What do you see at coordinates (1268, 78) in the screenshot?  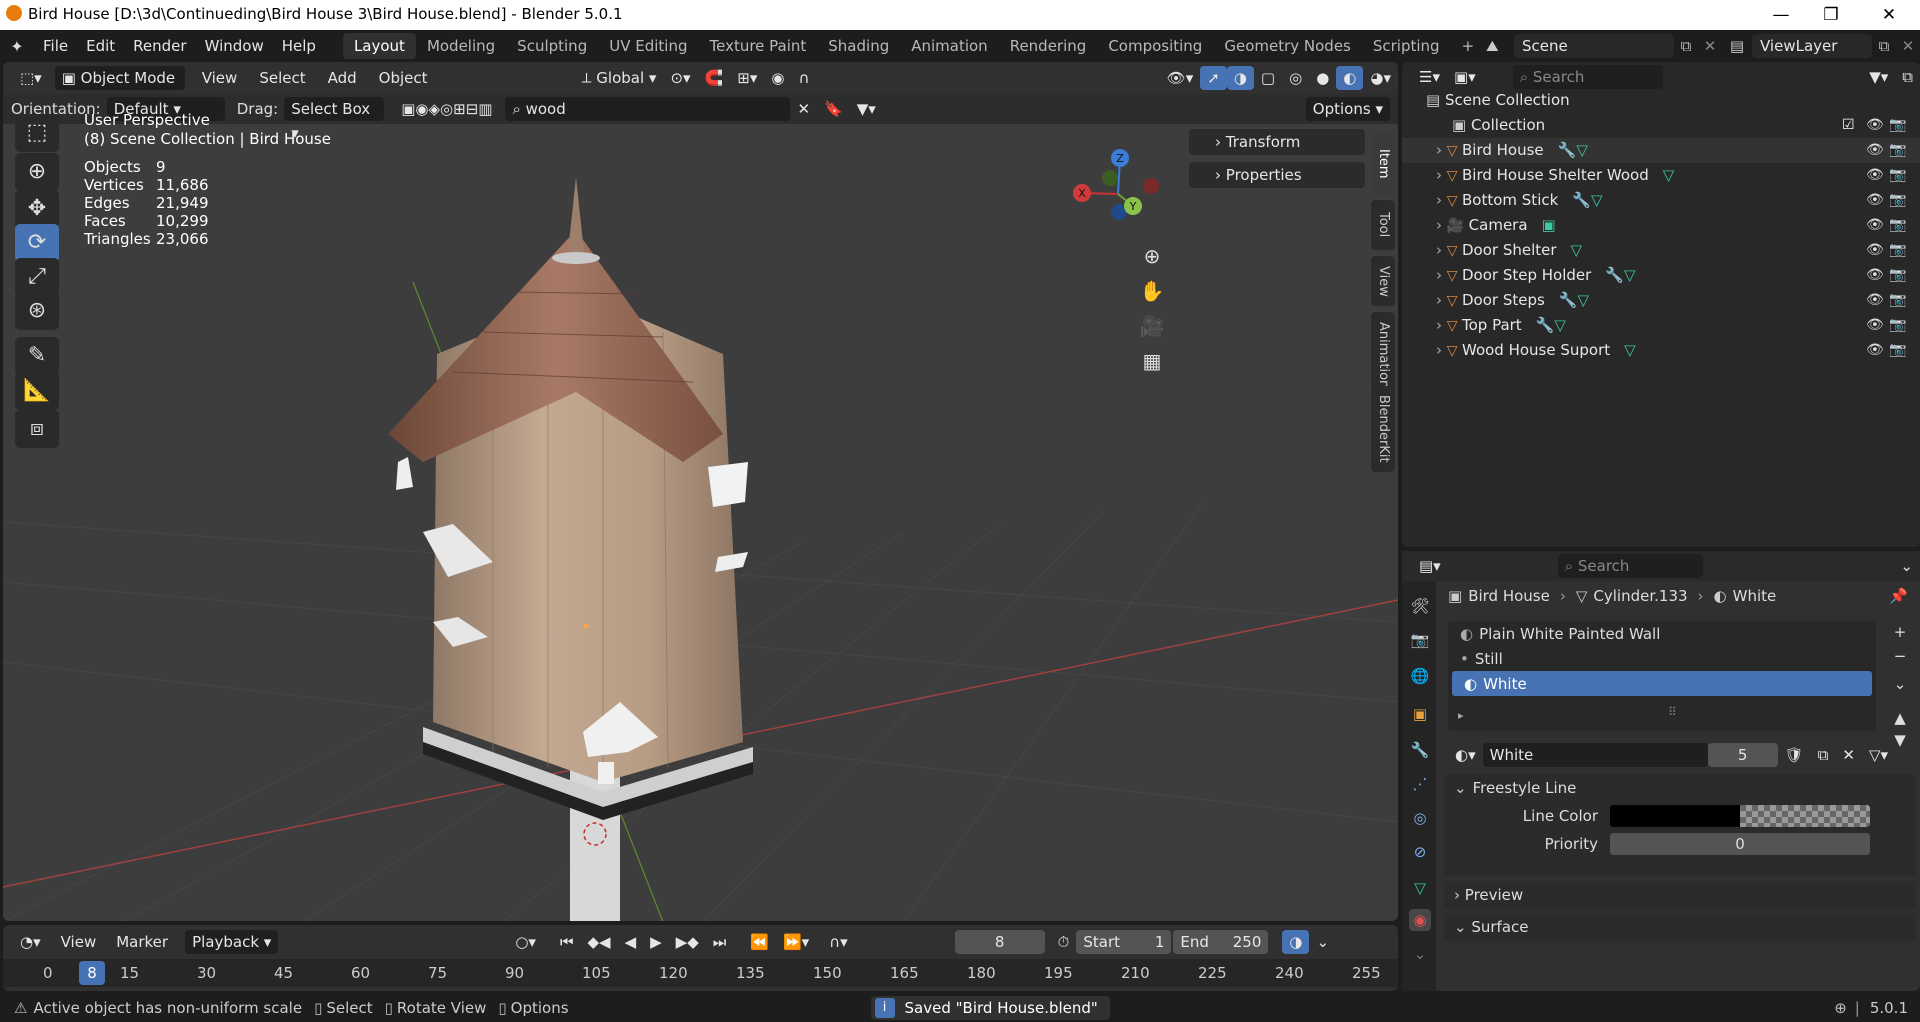 I see `xray-icon: ▢` at bounding box center [1268, 78].